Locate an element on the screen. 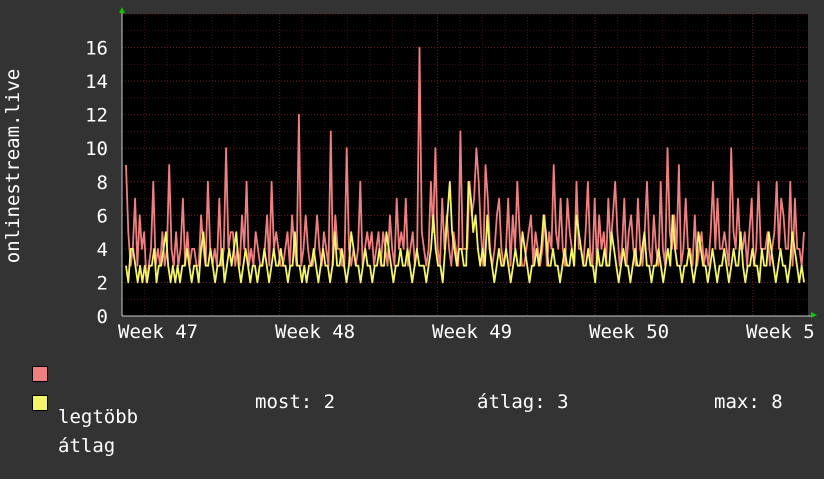  stat-avg: átlag: 3 is located at coordinates (523, 402).